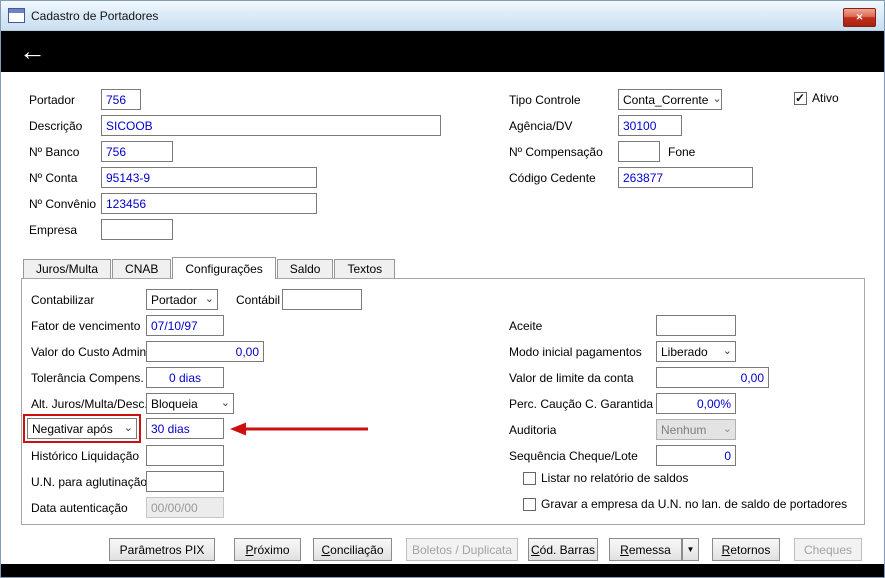 This screenshot has height=578, width=885. I want to click on portador-input: 756, so click(121, 99).